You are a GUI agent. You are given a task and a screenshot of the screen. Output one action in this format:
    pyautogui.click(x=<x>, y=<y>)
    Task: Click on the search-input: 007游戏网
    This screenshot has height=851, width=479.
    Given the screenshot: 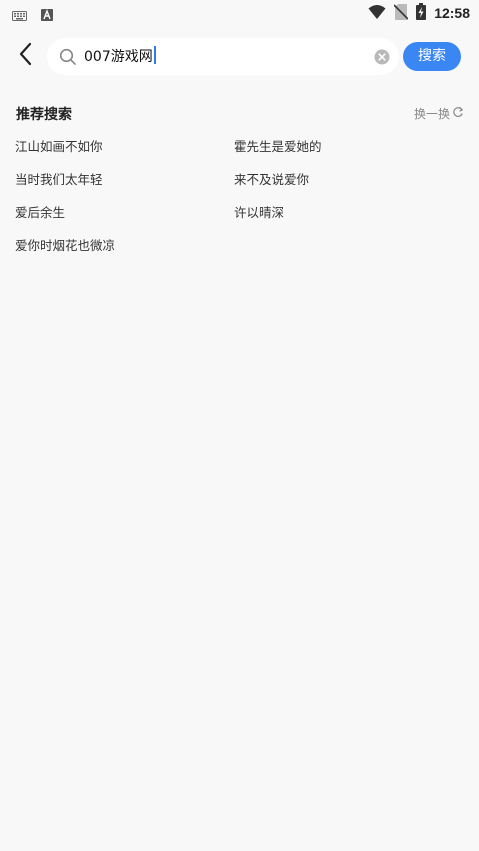 What is the action you would take?
    pyautogui.click(x=223, y=57)
    